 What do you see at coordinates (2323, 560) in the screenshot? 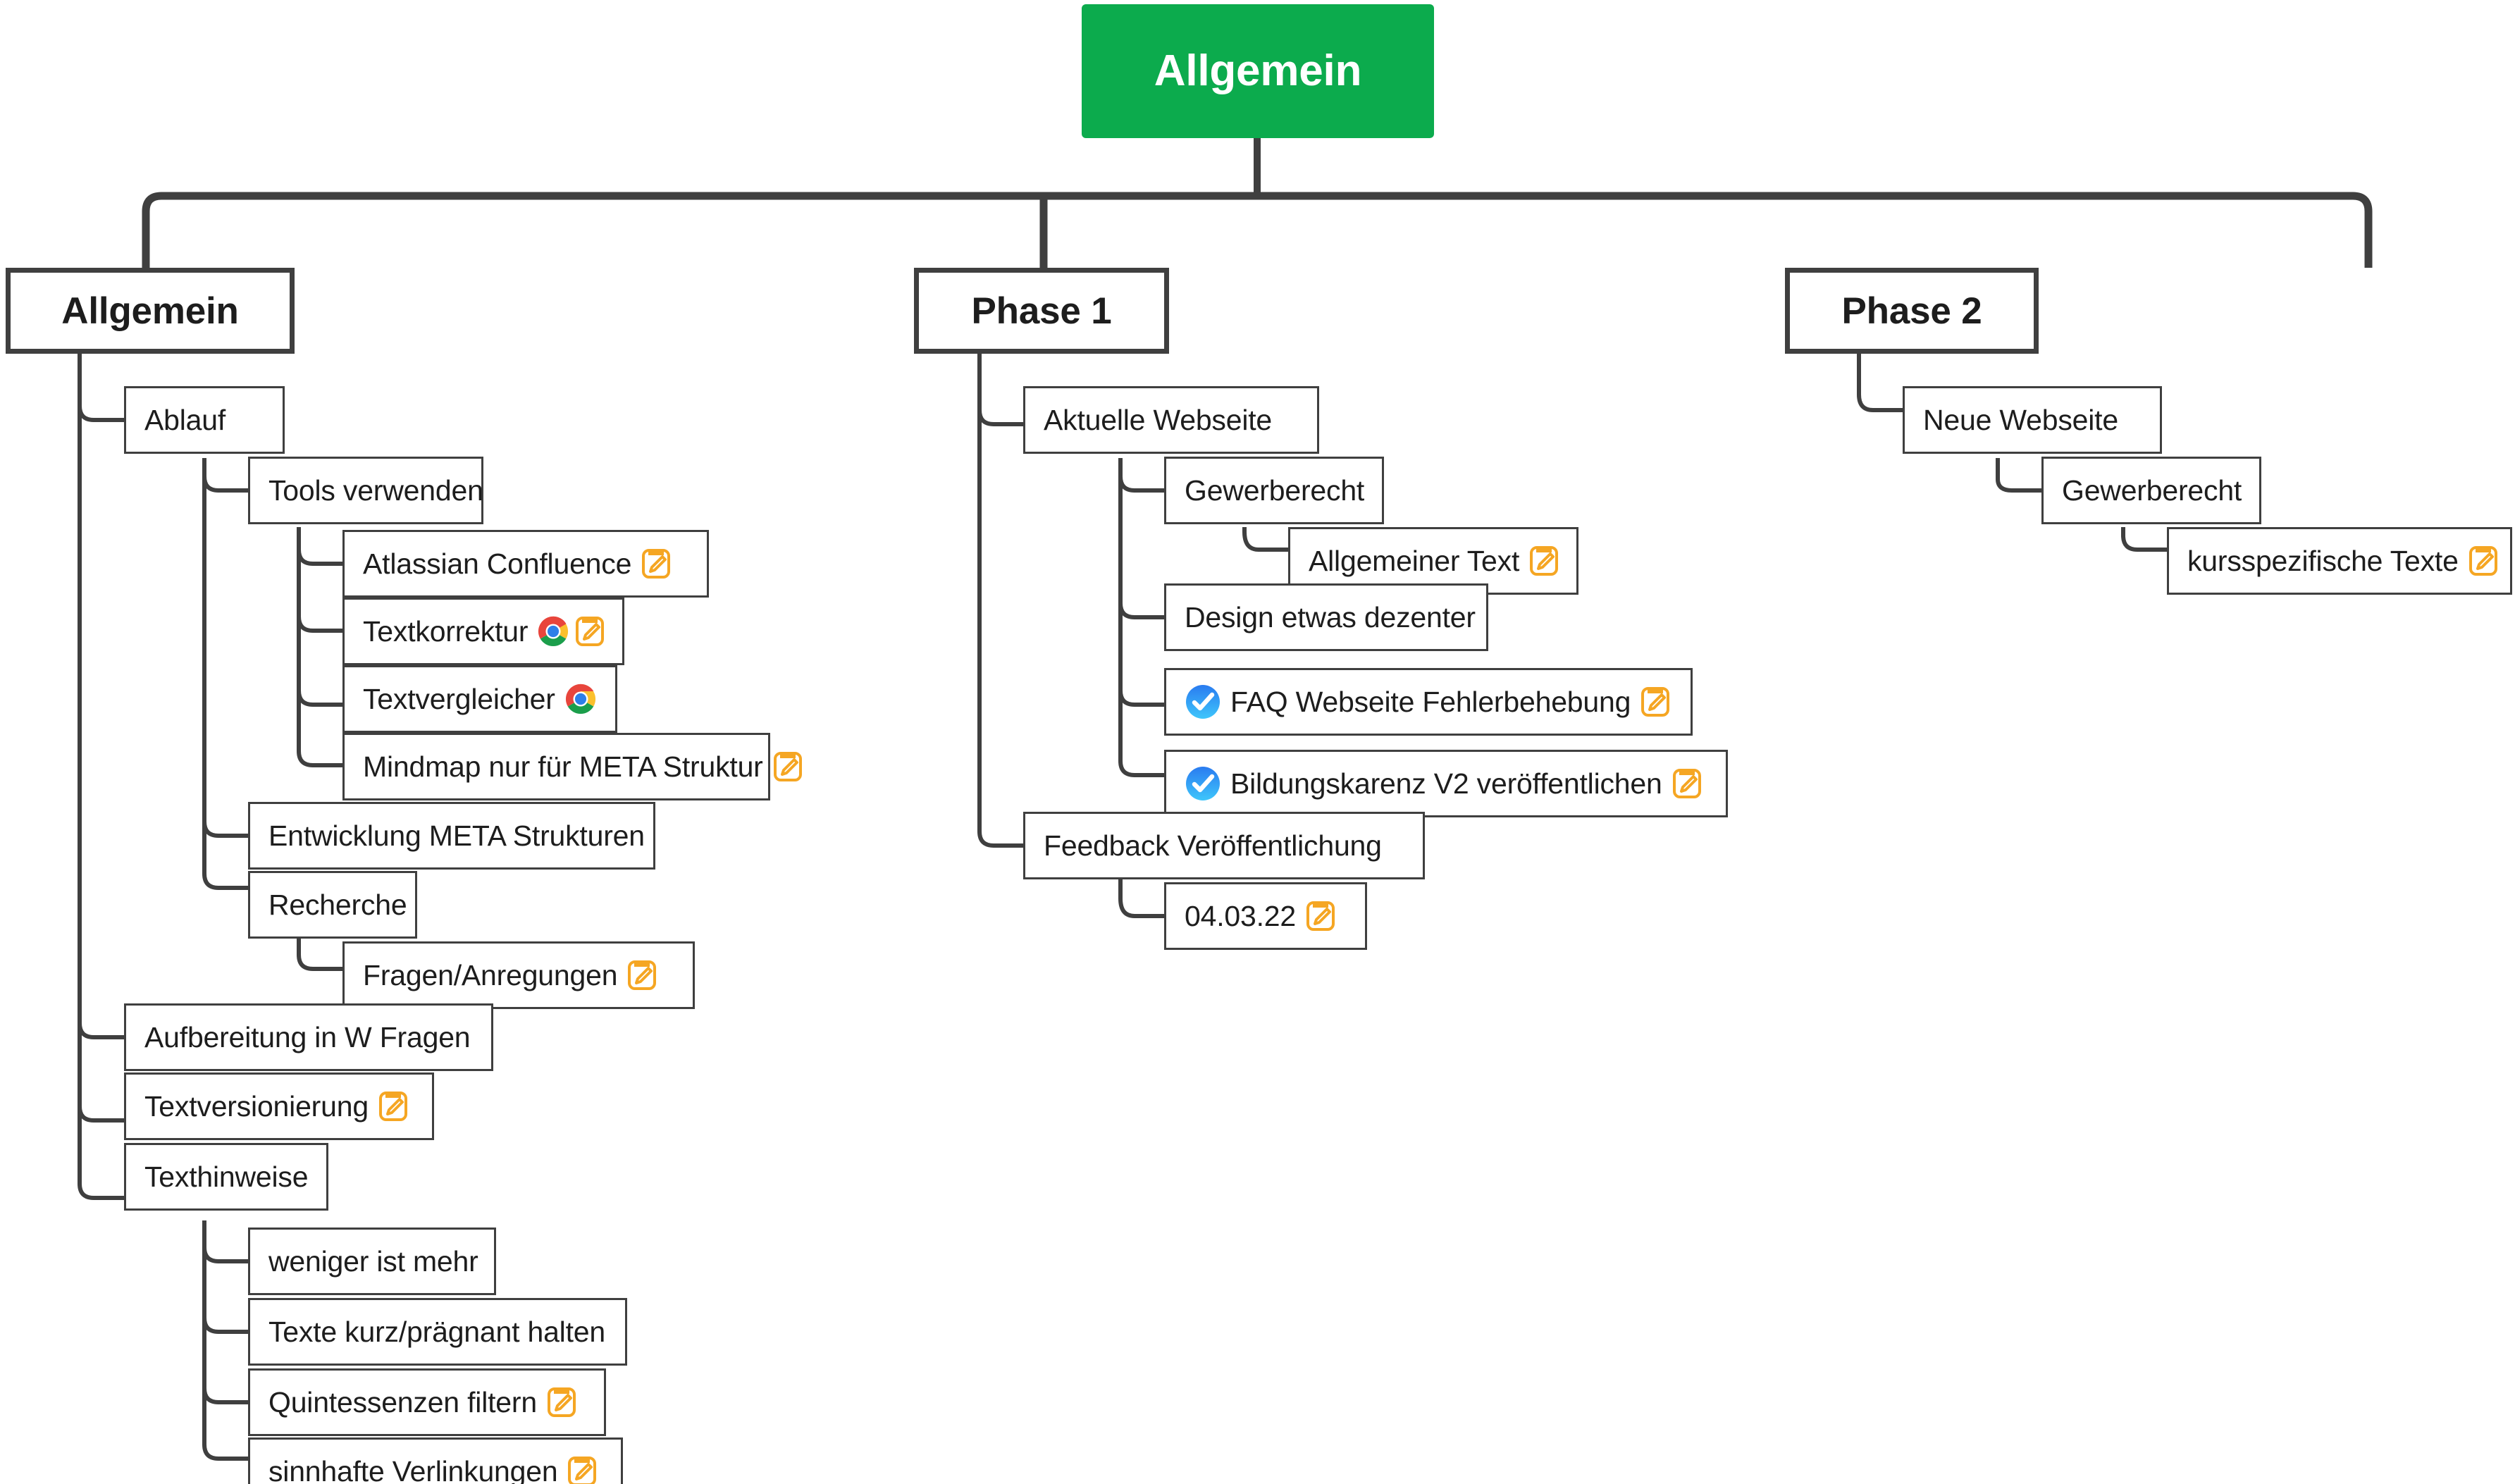
I see `node-label: kursspezifische Texte` at bounding box center [2323, 560].